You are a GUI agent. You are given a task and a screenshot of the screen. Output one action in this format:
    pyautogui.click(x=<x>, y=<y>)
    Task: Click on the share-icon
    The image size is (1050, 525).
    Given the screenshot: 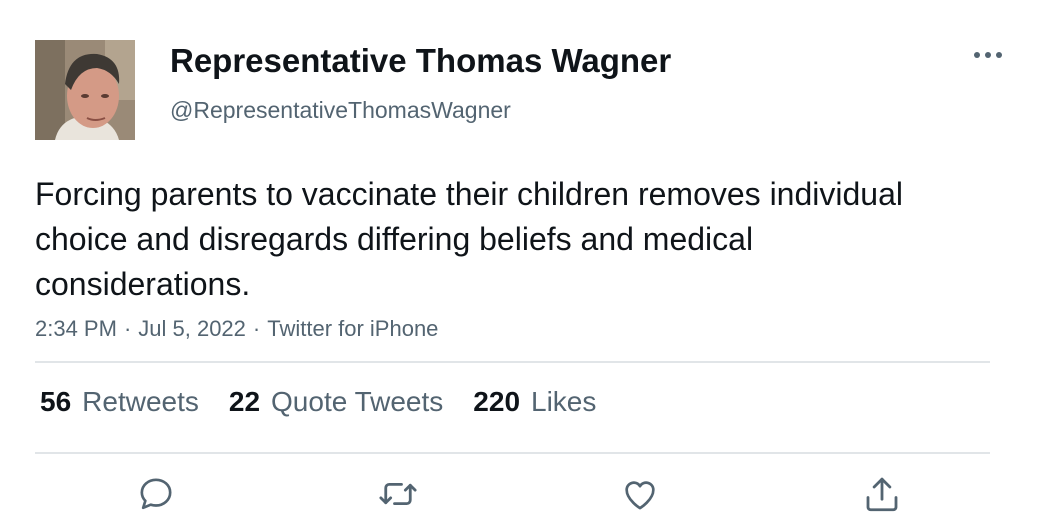 What is the action you would take?
    pyautogui.click(x=882, y=494)
    